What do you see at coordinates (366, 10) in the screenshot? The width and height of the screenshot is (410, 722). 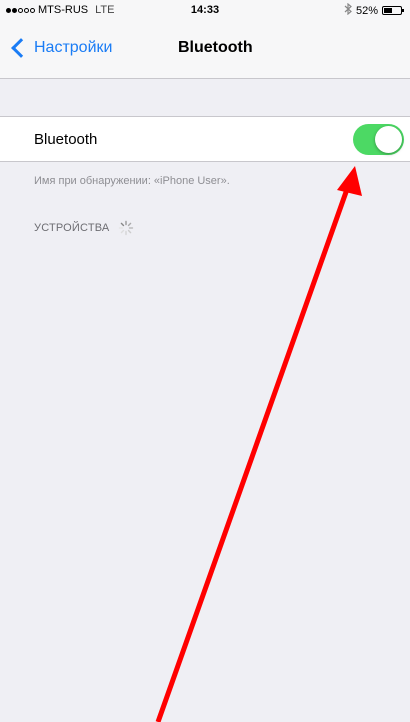 I see `battery-percent: 52%` at bounding box center [366, 10].